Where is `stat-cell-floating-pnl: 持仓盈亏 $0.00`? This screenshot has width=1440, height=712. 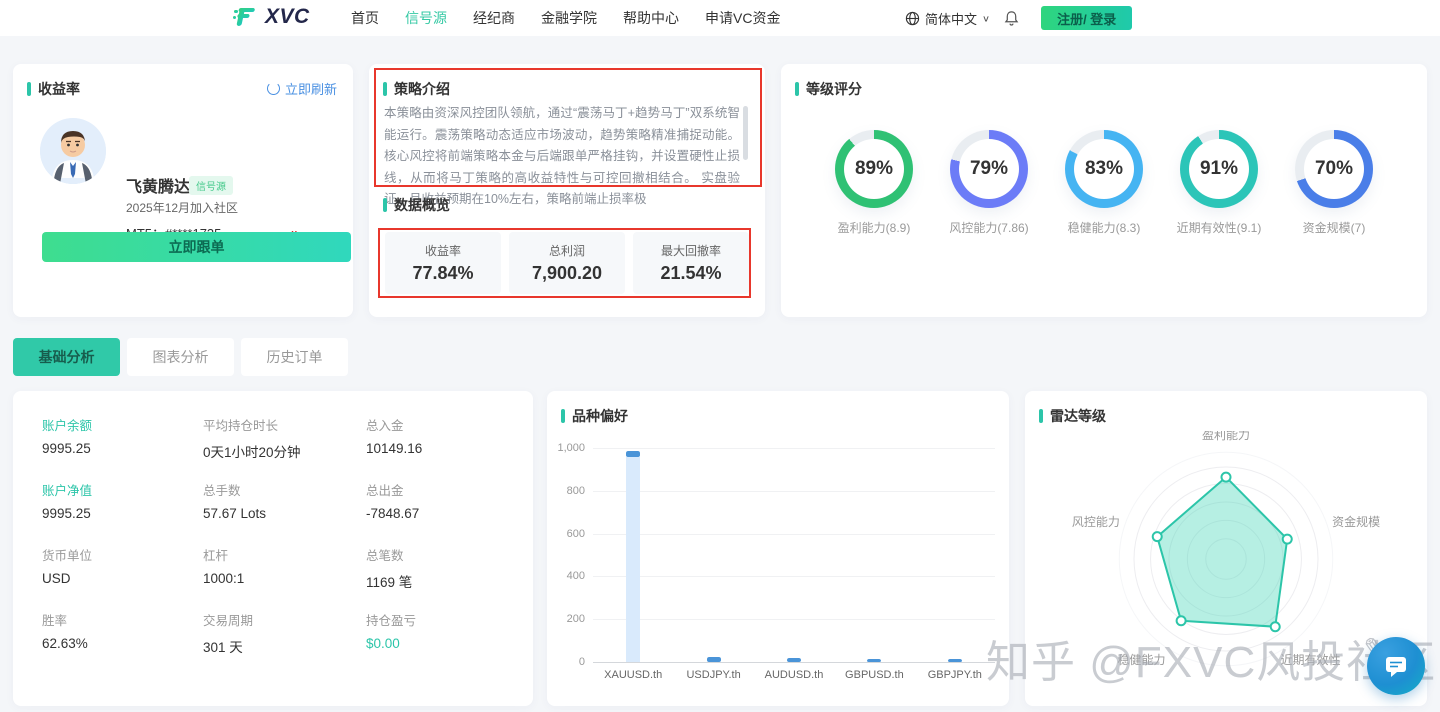 stat-cell-floating-pnl: 持仓盈亏 $0.00 is located at coordinates (439, 642).